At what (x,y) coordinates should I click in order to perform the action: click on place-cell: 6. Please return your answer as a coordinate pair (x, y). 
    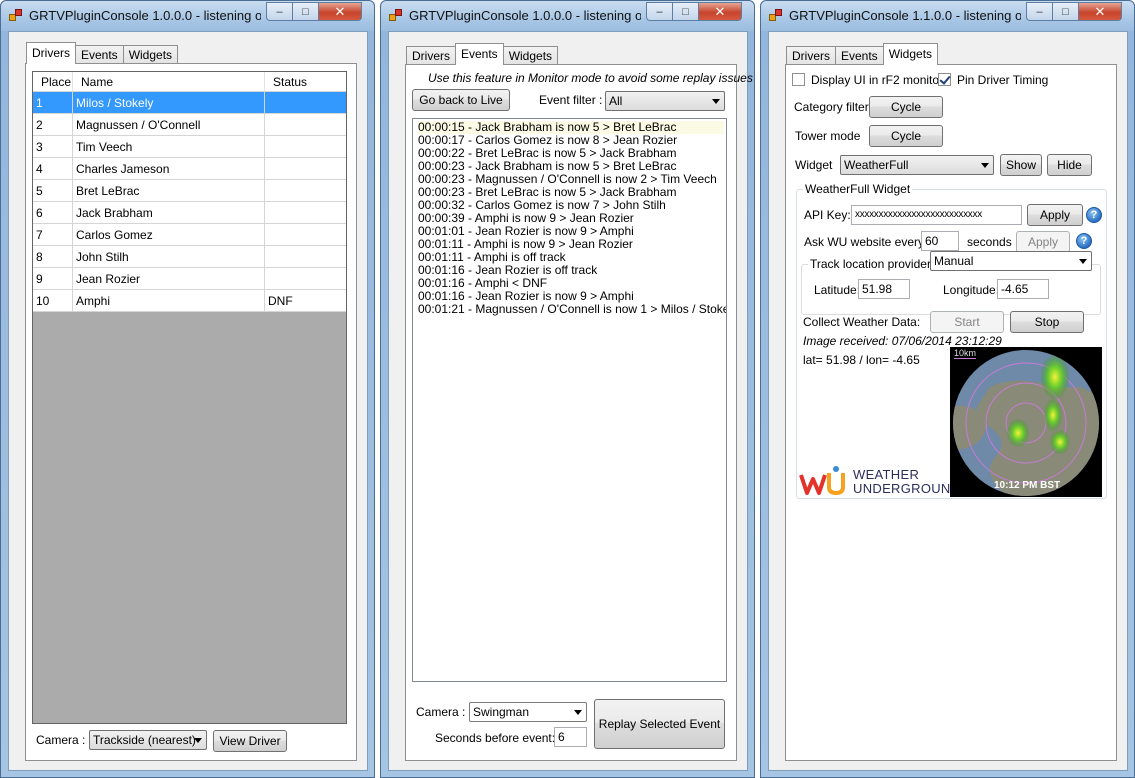
    Looking at the image, I should click on (53, 212).